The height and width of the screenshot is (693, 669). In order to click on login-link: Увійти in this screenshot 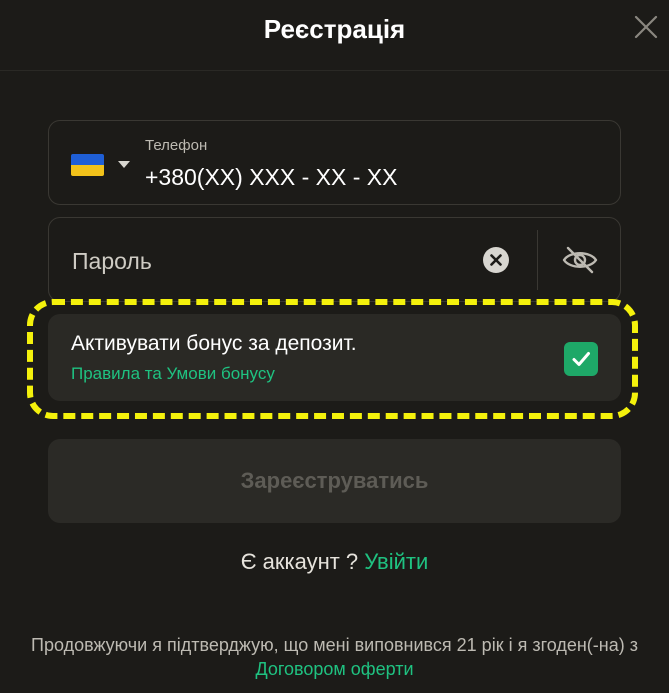, I will do `click(396, 561)`.